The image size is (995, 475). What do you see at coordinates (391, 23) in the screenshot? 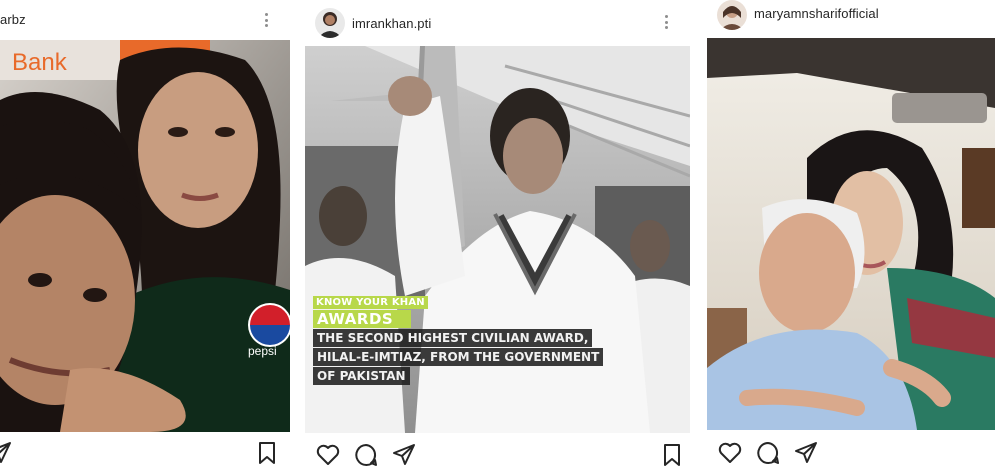
I see `post-username: imrankhan.pti` at bounding box center [391, 23].